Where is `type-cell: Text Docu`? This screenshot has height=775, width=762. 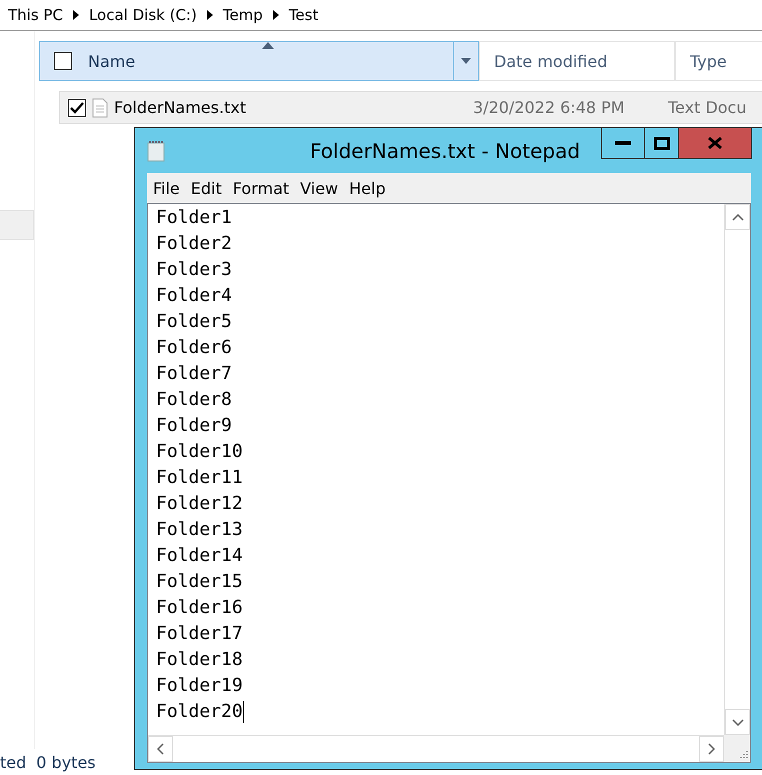 type-cell: Text Docu is located at coordinates (707, 107).